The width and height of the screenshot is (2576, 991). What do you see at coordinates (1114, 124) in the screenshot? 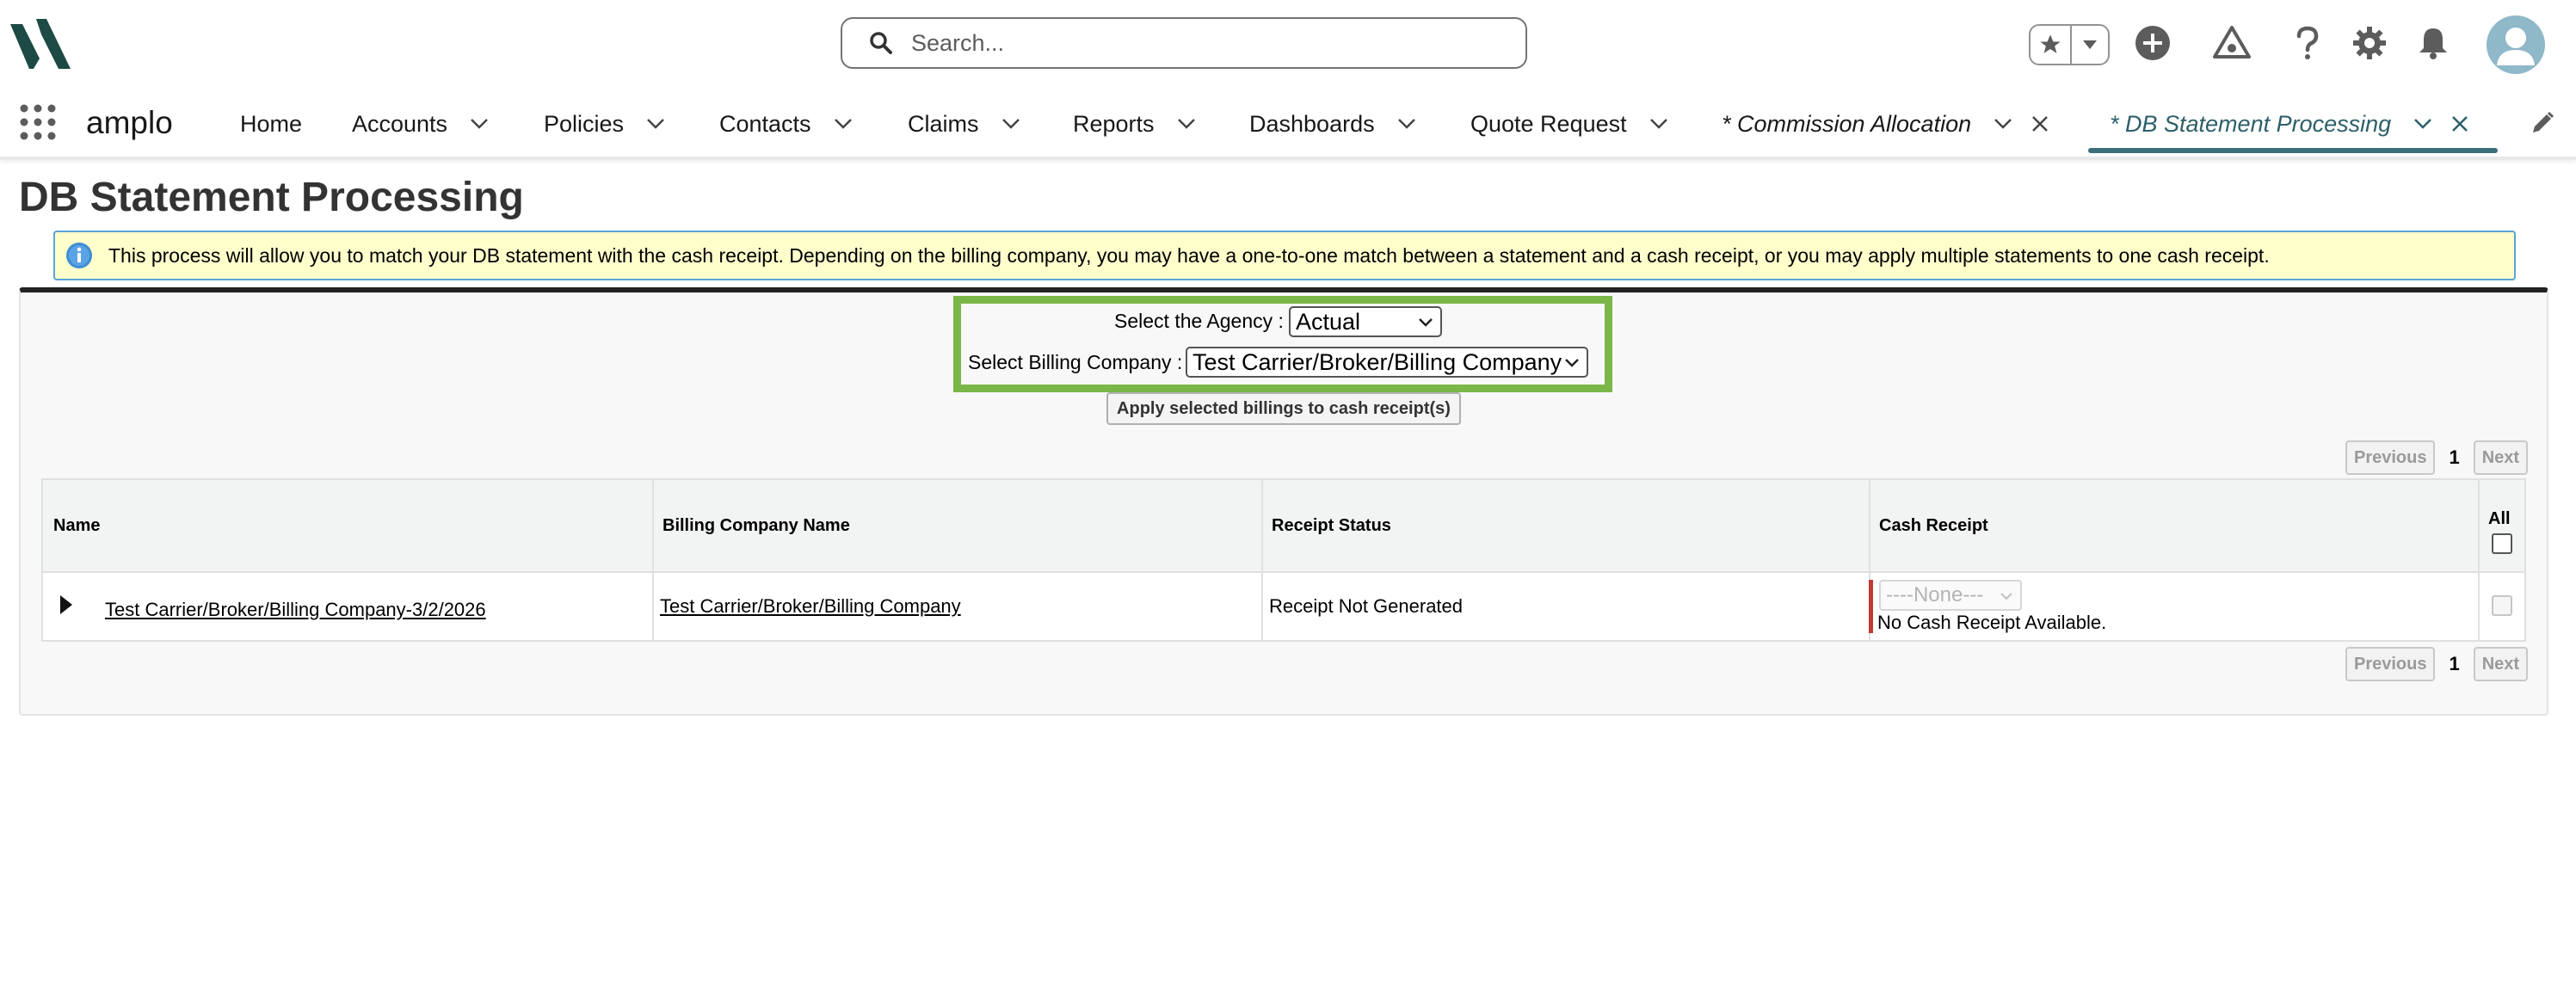
I see `nav-item-label: Reports` at bounding box center [1114, 124].